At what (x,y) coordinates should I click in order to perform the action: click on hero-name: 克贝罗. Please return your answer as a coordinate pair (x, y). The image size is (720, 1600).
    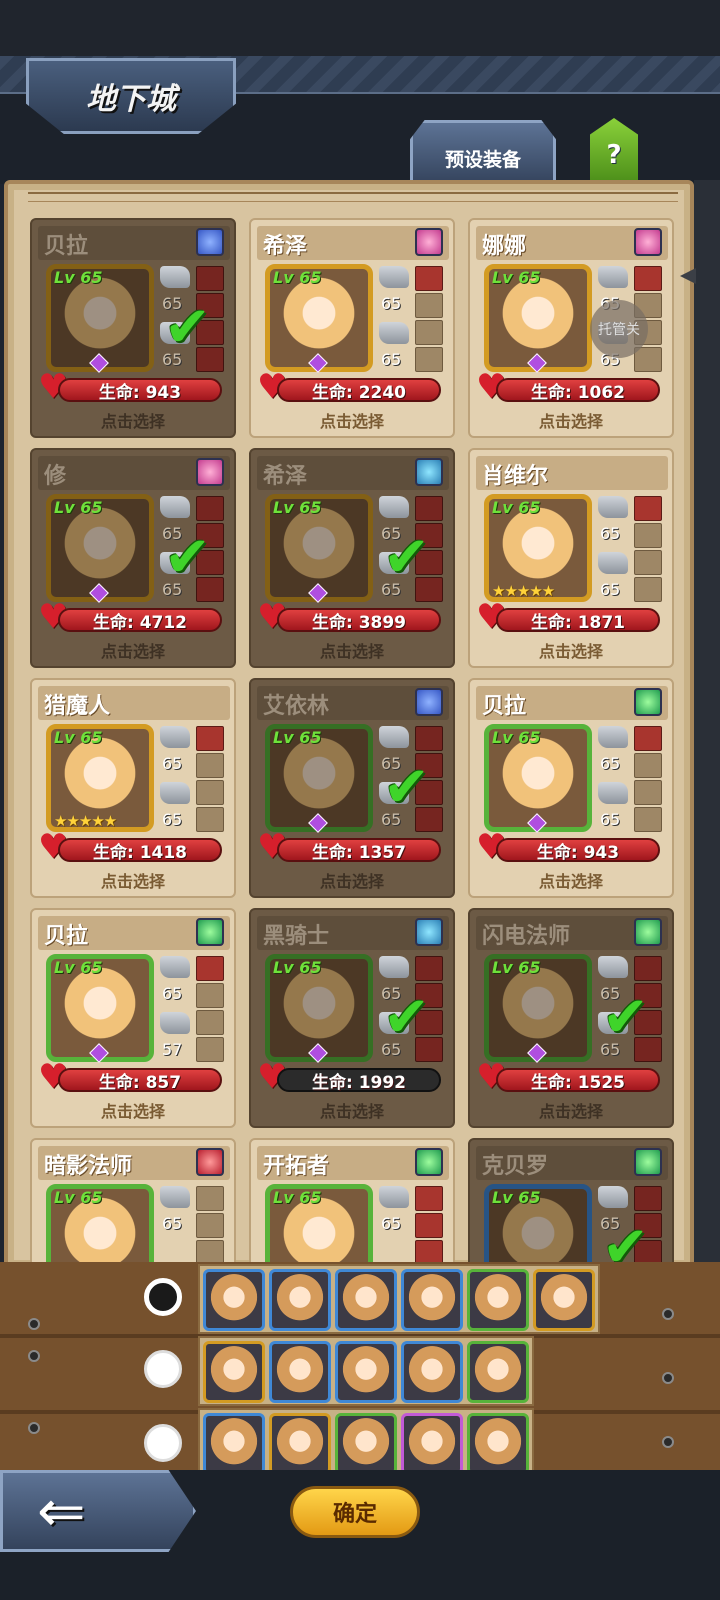
    Looking at the image, I should click on (515, 1166).